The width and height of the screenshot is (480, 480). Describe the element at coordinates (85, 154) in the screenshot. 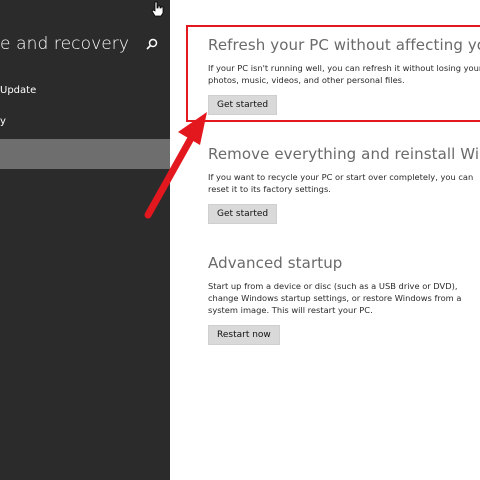

I see `sidebar-item-selected` at that location.